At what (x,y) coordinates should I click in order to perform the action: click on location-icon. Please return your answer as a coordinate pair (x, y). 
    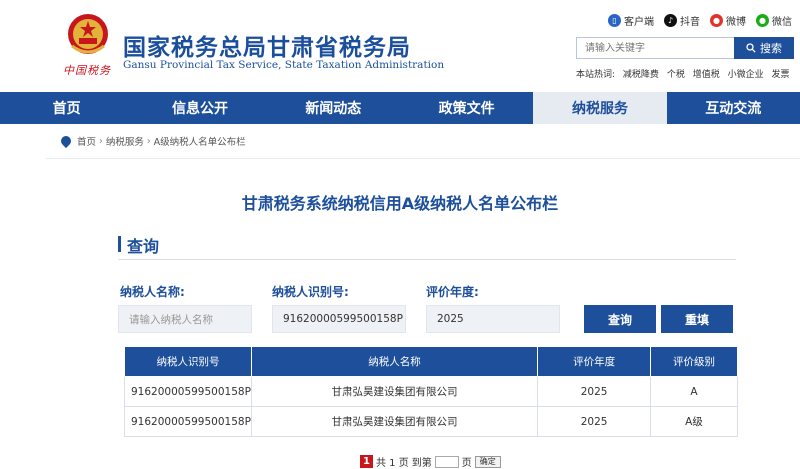
    Looking at the image, I should click on (66, 141).